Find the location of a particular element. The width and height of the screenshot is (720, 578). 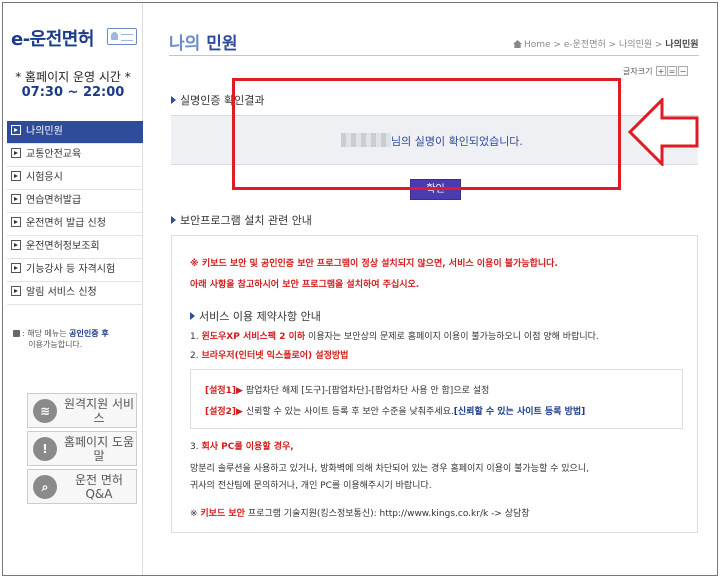

title-divider is located at coordinates (434, 55).